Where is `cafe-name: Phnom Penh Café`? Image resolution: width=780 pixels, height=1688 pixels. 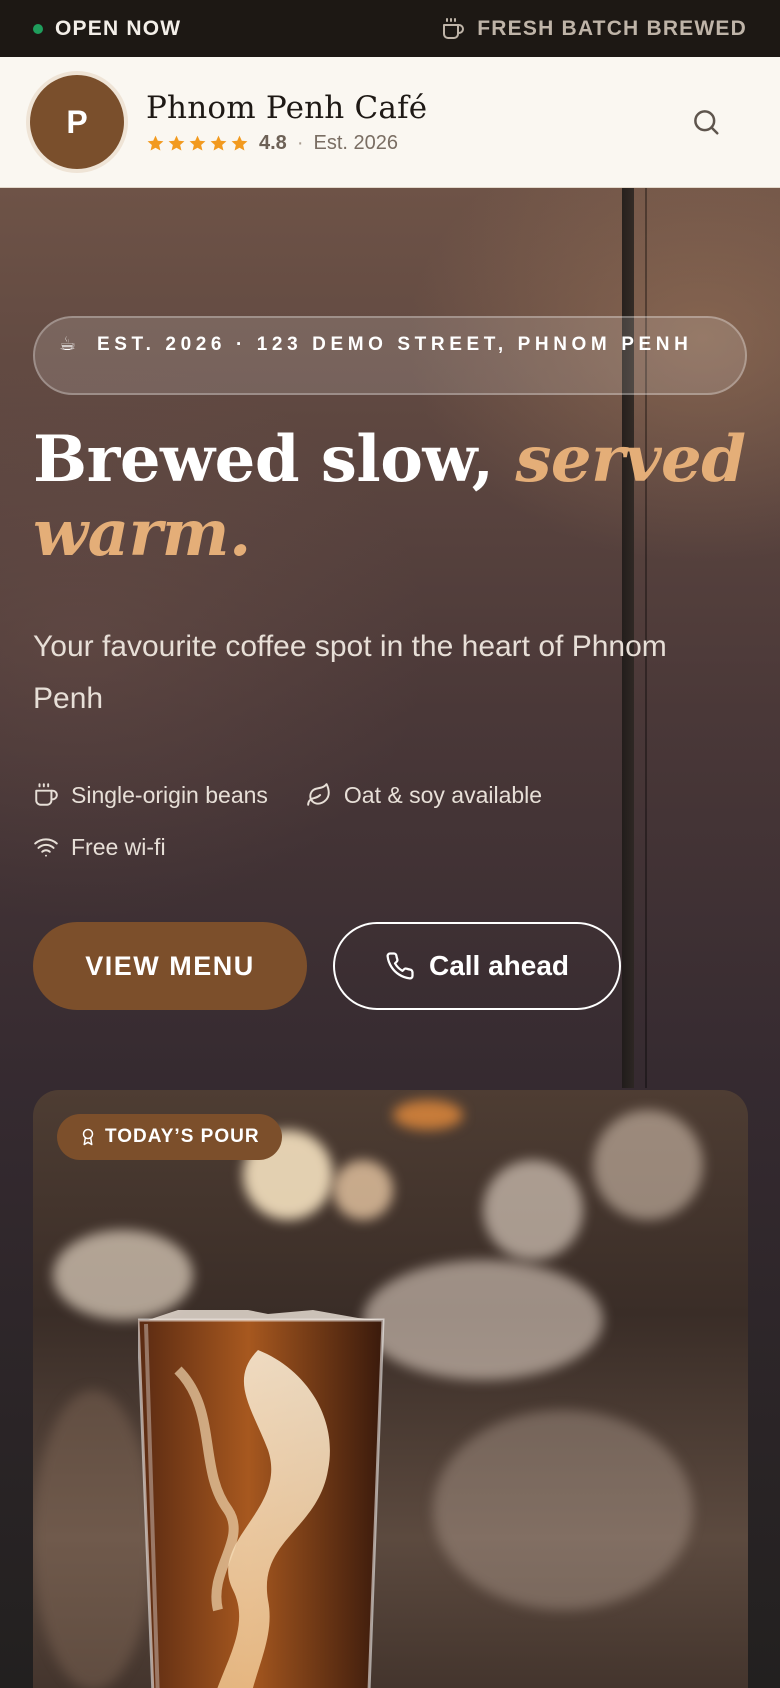 cafe-name: Phnom Penh Café is located at coordinates (286, 108).